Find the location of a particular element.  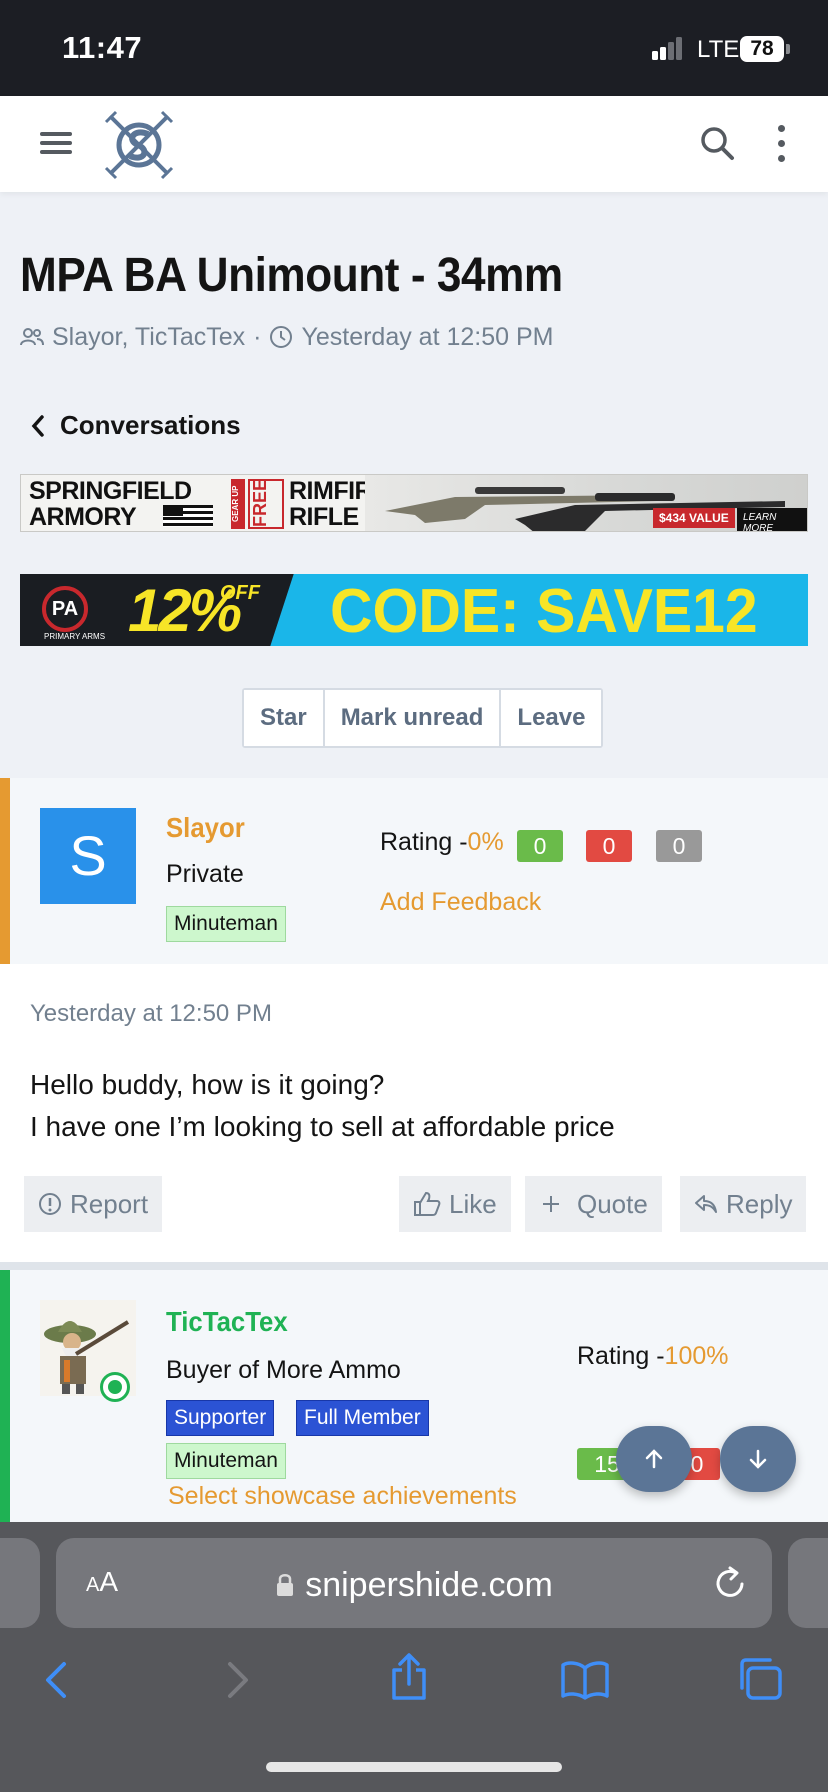

primary-arms-ad-banner: PA PRIMARY ARMS 12% OFF CODE: SAVE12 is located at coordinates (414, 610).